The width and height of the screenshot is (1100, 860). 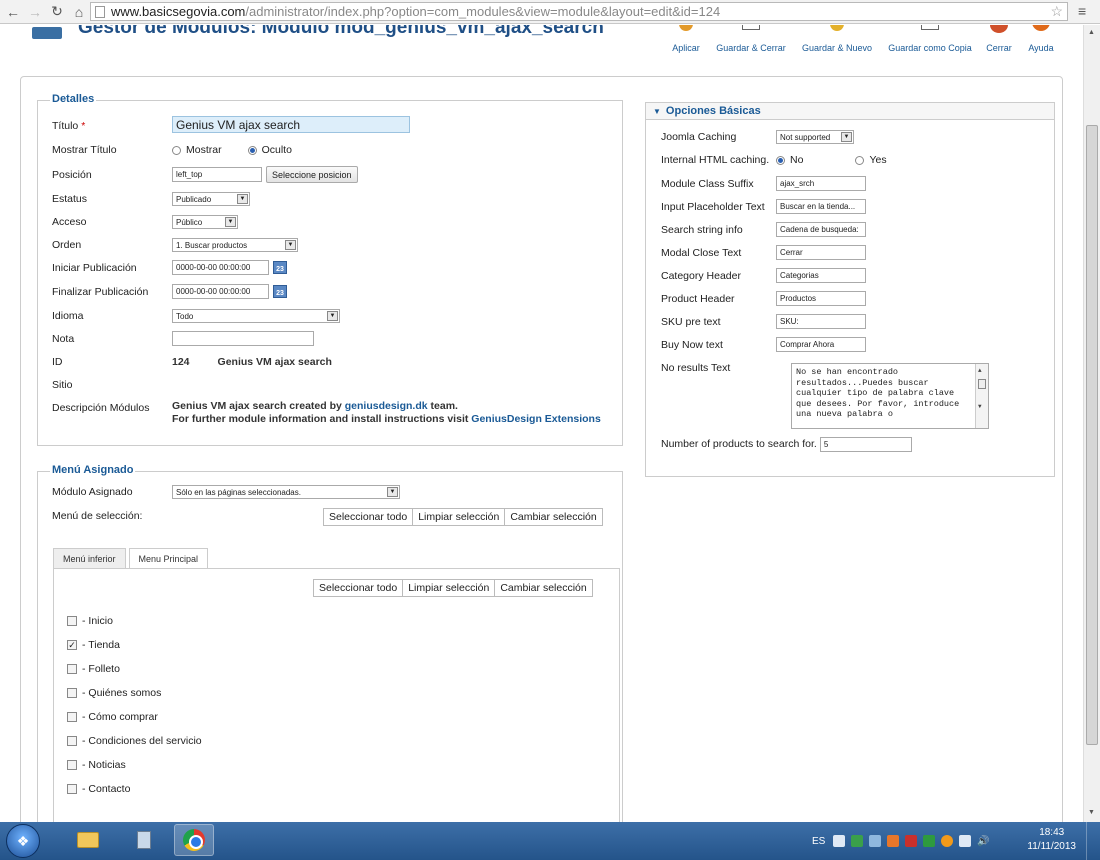 What do you see at coordinates (536, 419) in the screenshot?
I see `geniusdesign-extensions-link: GeniusDesign Extensions` at bounding box center [536, 419].